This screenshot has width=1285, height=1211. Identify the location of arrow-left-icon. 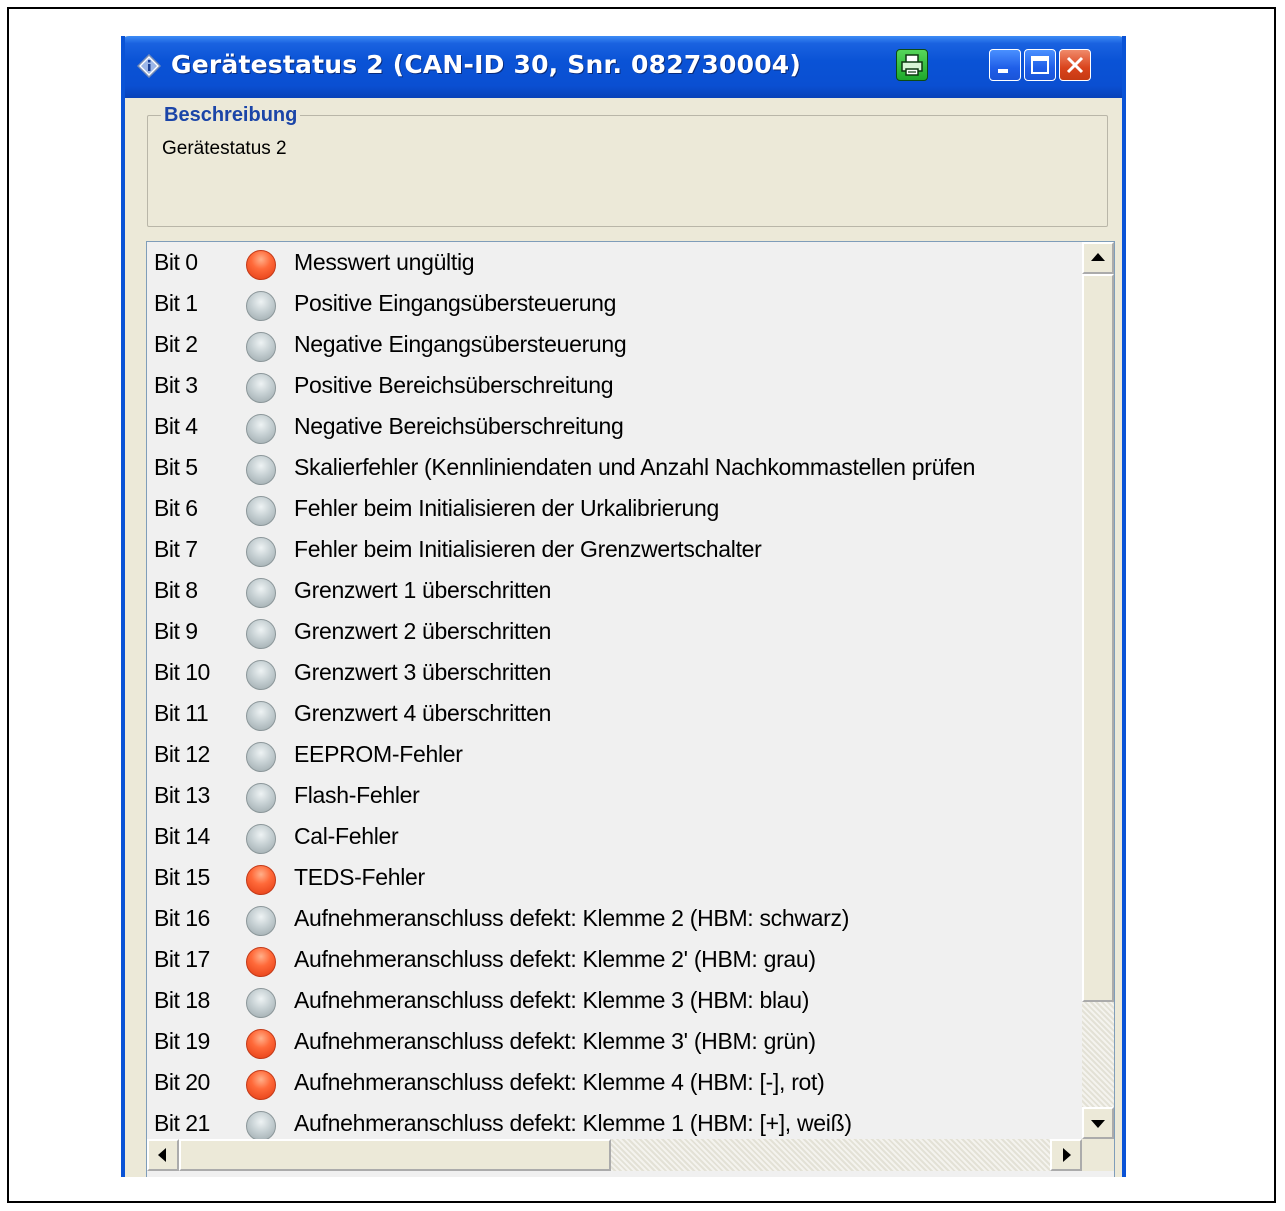
(163, 1160).